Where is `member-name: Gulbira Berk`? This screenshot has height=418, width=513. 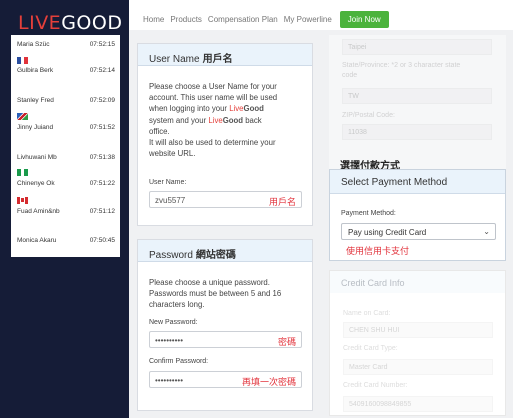
member-name: Gulbira Berk is located at coordinates (35, 70).